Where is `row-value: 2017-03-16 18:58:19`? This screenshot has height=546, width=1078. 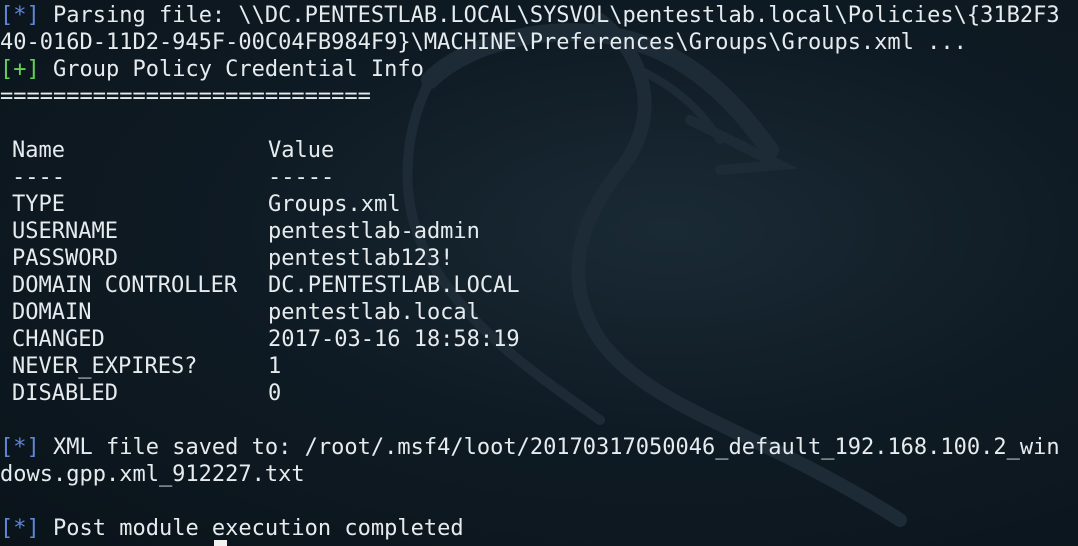 row-value: 2017-03-16 18:58:19 is located at coordinates (394, 339).